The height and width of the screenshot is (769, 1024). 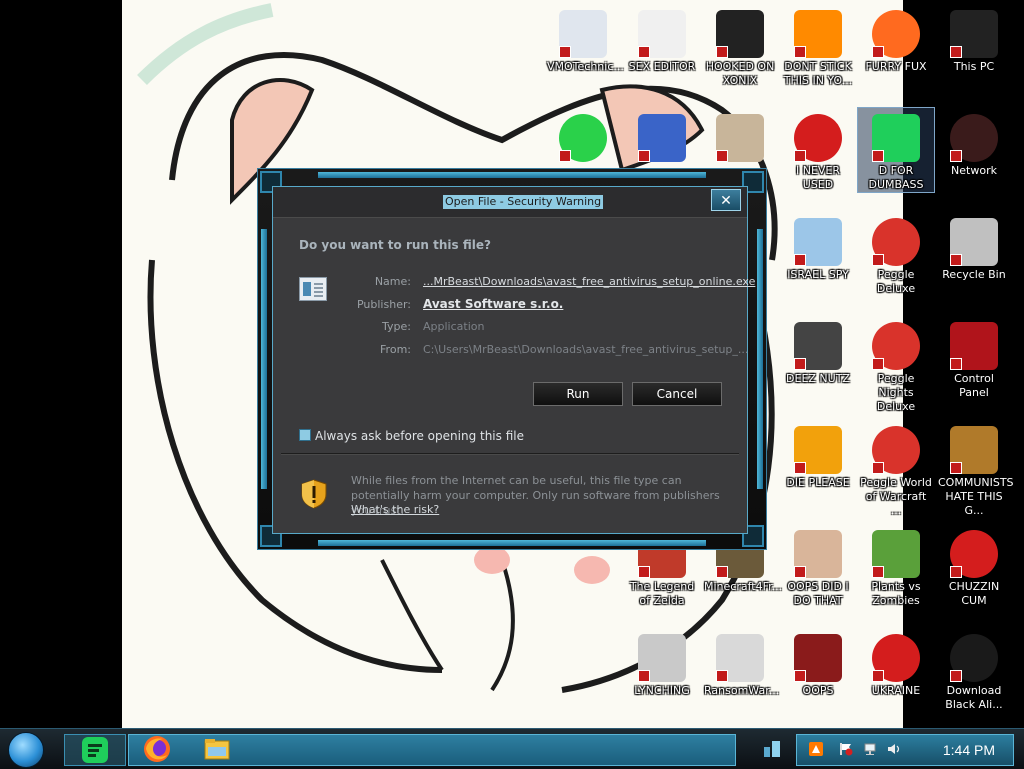 What do you see at coordinates (493, 304) in the screenshot?
I see `publisher-link: Avast Software s.r.o.` at bounding box center [493, 304].